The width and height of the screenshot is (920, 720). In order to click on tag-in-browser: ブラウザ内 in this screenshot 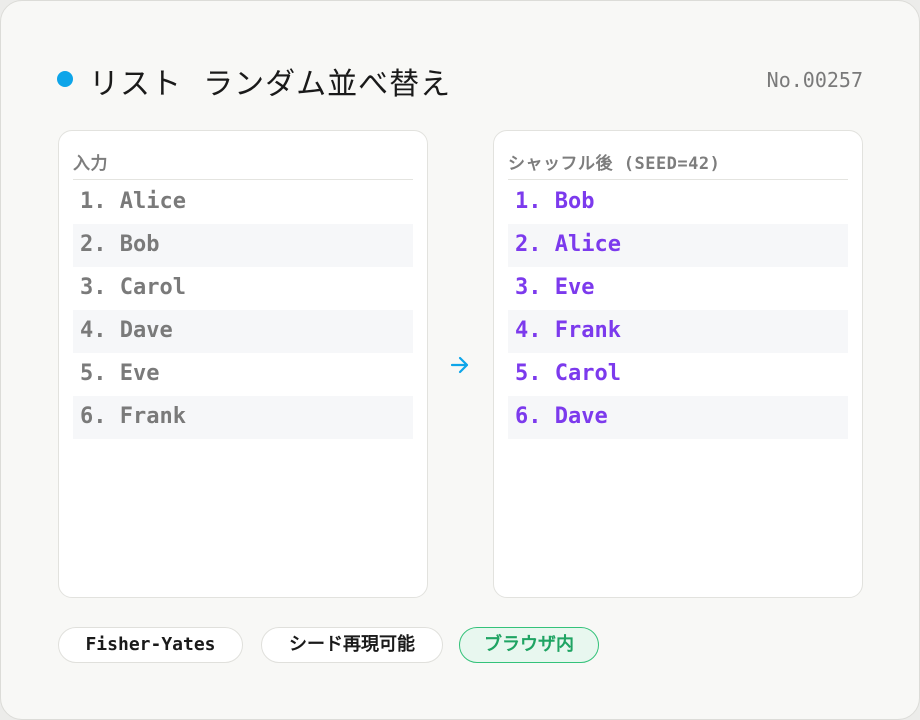, I will do `click(529, 645)`.